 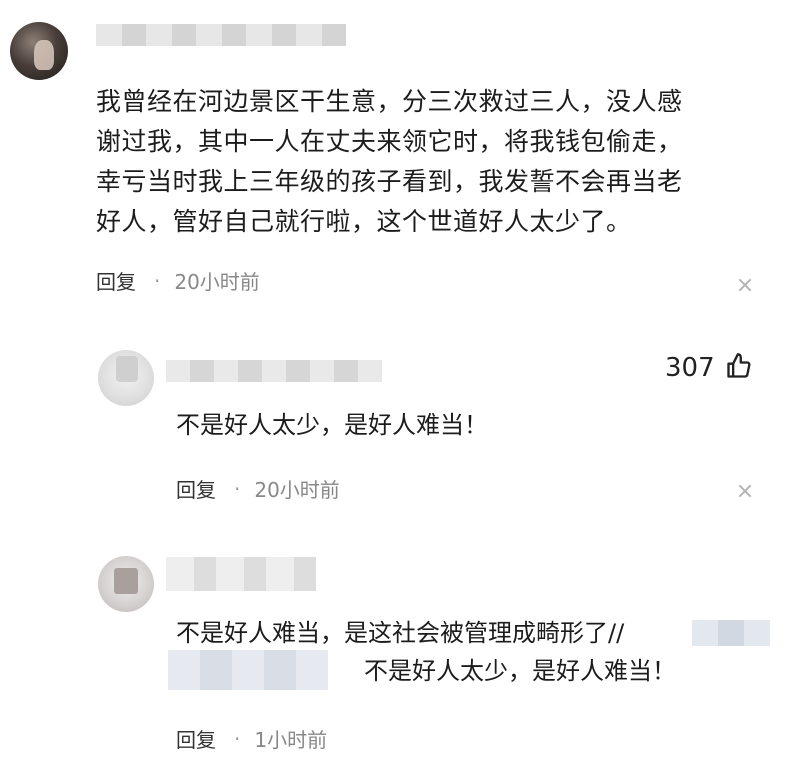 I want to click on comment-line: 好人，管好自己就行啦，这个世道好人太少了。, so click(x=364, y=221).